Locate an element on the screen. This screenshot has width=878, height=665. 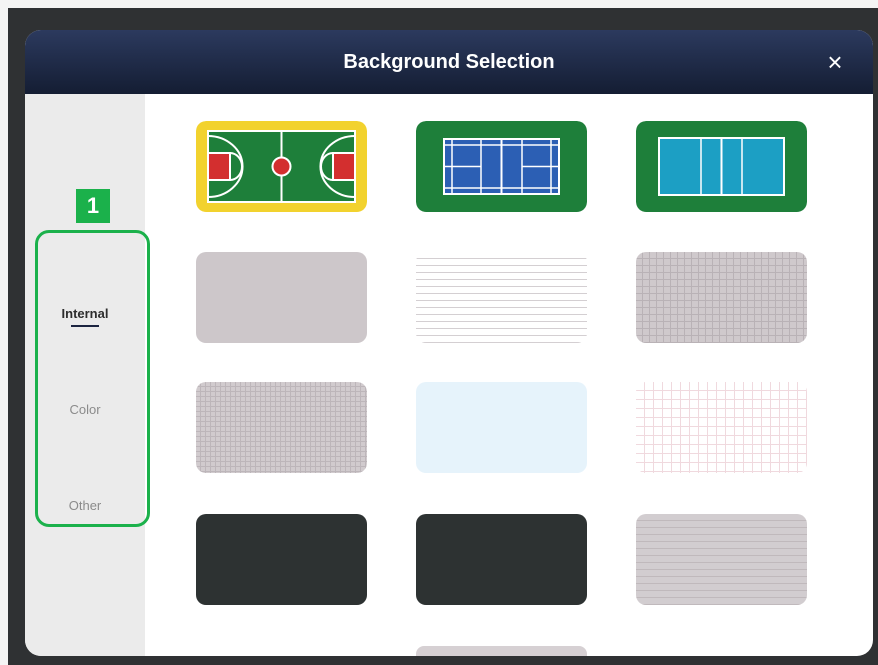
background-tile-pink-grid is located at coordinates (721, 427).